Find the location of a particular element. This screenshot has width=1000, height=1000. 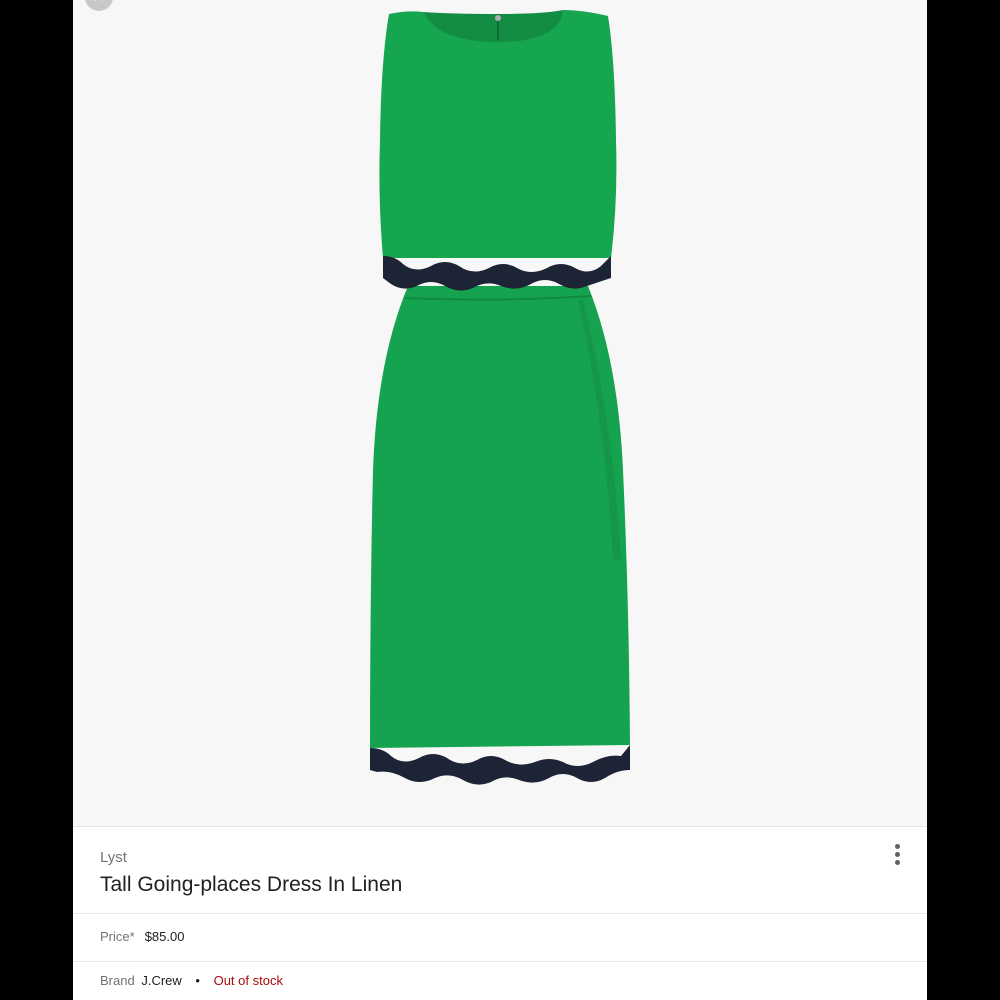

close-icon: × is located at coordinates (99, 4).